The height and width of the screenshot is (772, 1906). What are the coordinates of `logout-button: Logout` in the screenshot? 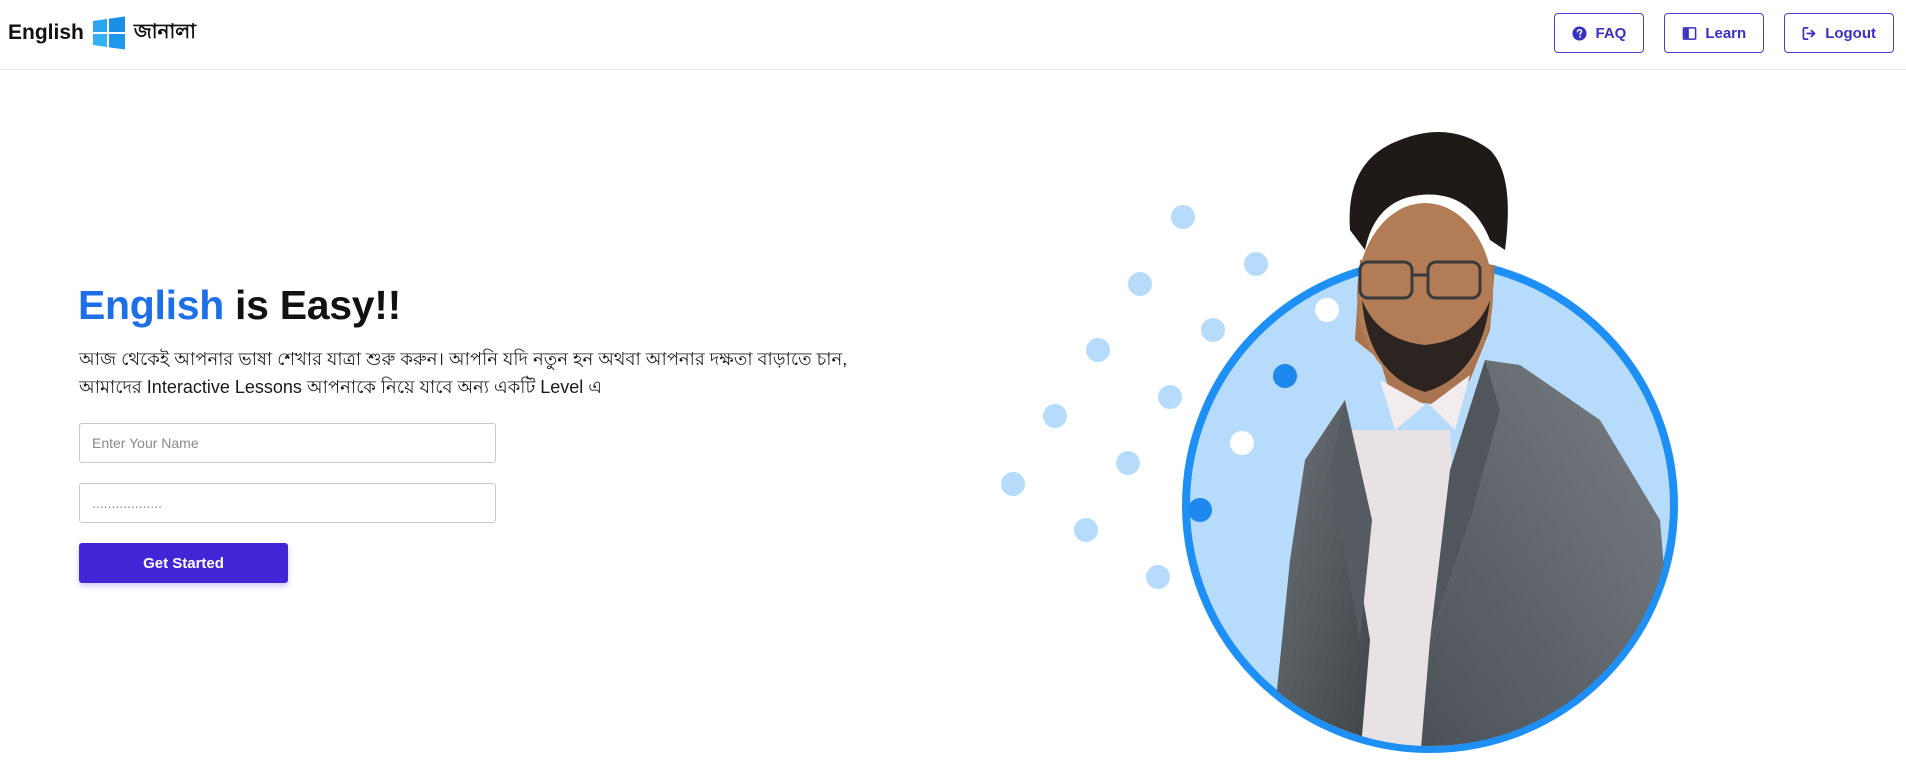 It's located at (1839, 33).